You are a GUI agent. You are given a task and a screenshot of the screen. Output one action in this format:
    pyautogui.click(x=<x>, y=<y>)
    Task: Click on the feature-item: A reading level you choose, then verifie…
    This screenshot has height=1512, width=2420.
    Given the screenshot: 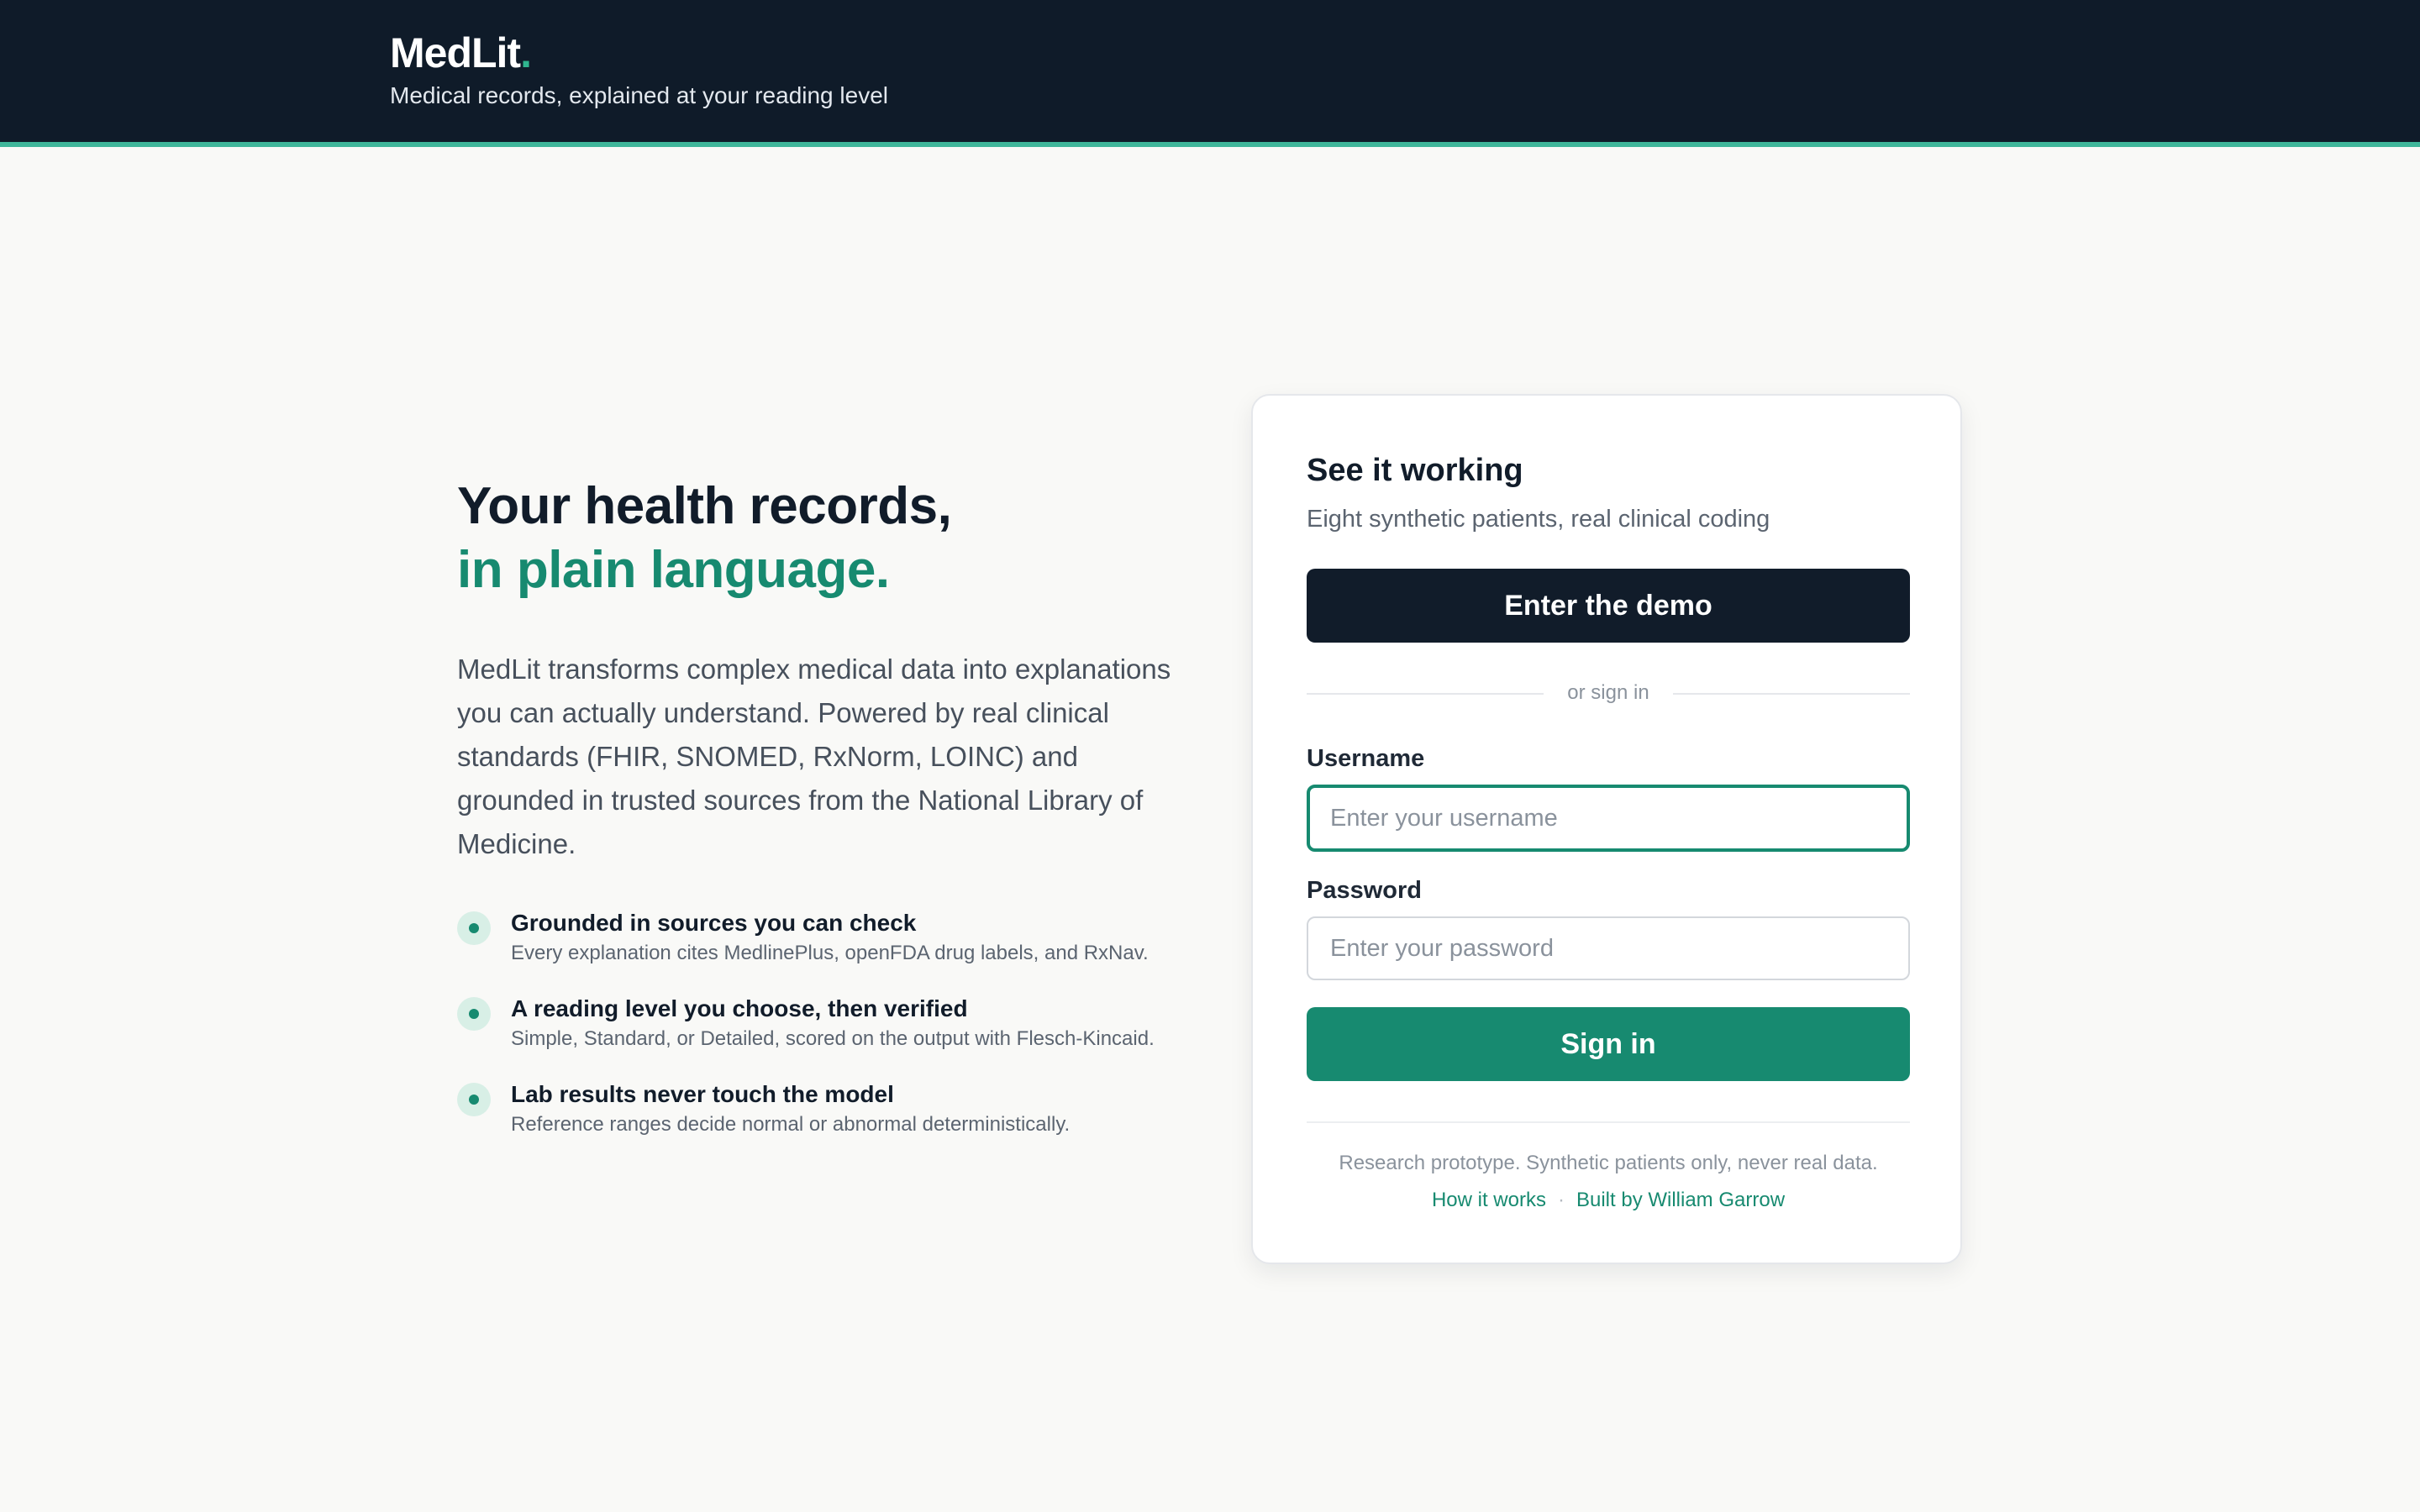 What is the action you would take?
    pyautogui.click(x=818, y=1023)
    